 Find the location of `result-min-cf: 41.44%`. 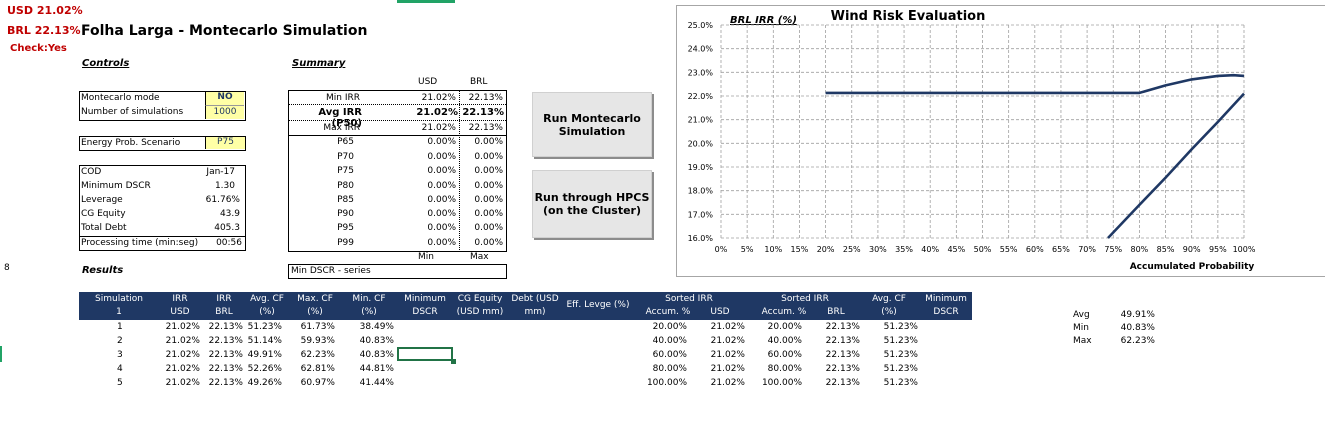

result-min-cf: 41.44% is located at coordinates (376, 383).